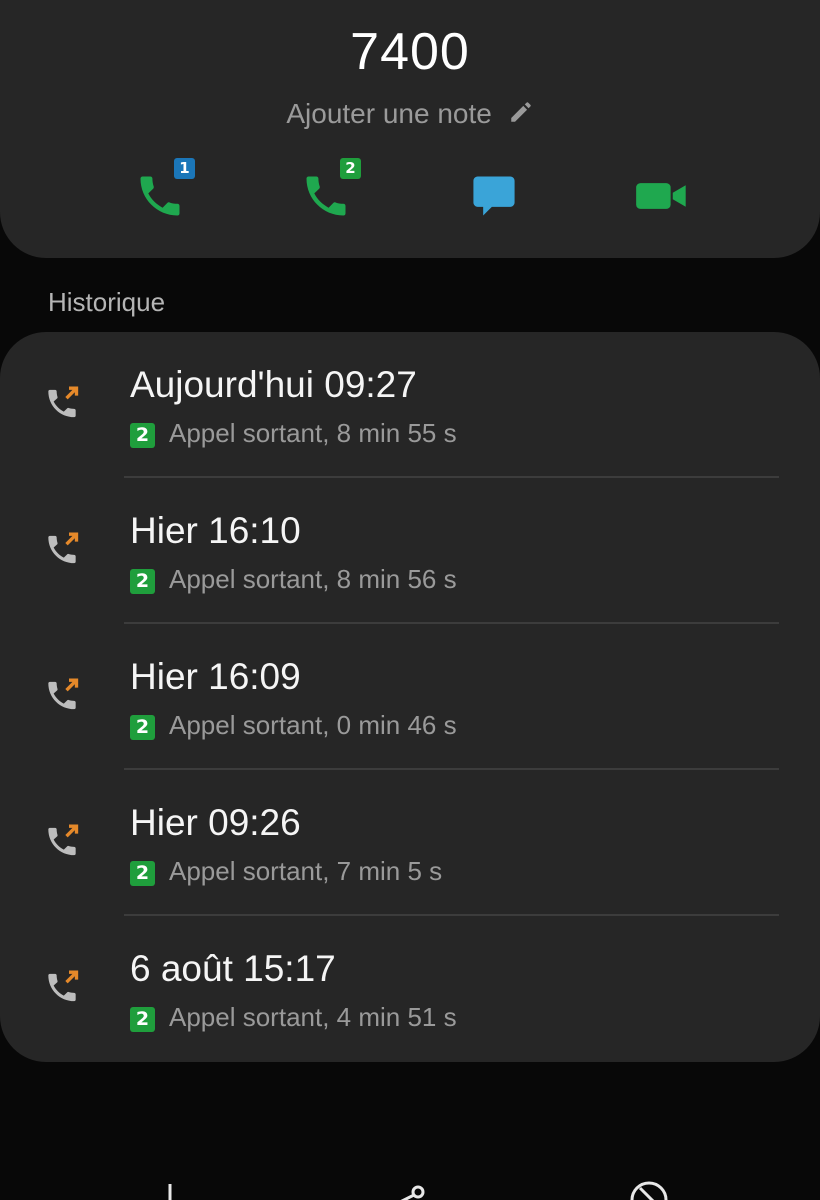  I want to click on pencil-icon, so click(521, 115).